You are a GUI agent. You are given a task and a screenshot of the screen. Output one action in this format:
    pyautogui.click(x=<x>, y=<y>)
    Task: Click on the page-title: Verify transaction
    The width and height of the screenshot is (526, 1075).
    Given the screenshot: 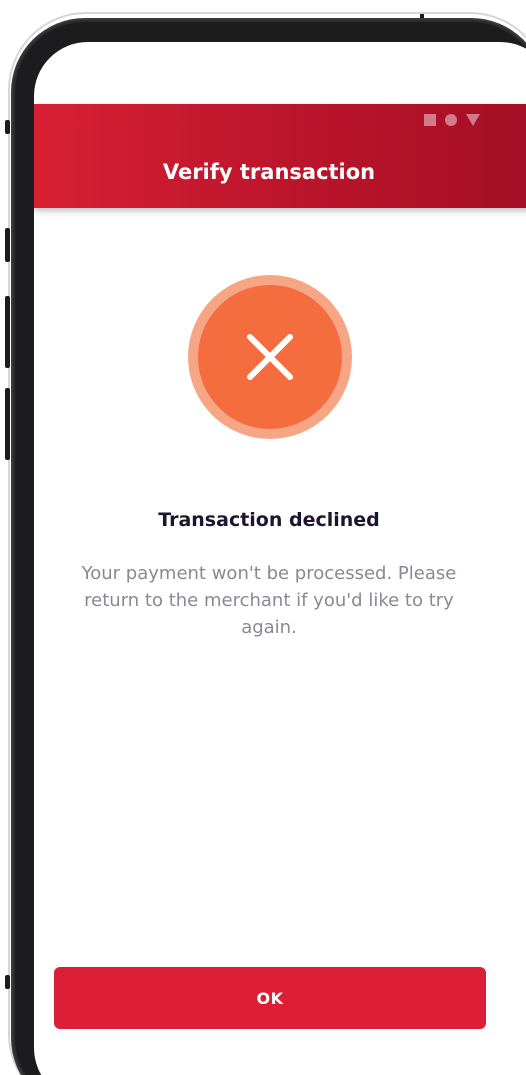 What is the action you would take?
    pyautogui.click(x=269, y=172)
    